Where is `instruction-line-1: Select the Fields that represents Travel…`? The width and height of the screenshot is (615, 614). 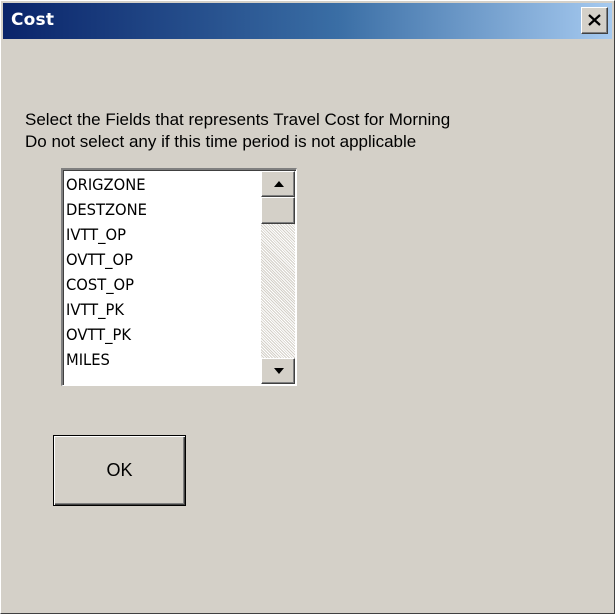 instruction-line-1: Select the Fields that represents Travel… is located at coordinates (238, 119).